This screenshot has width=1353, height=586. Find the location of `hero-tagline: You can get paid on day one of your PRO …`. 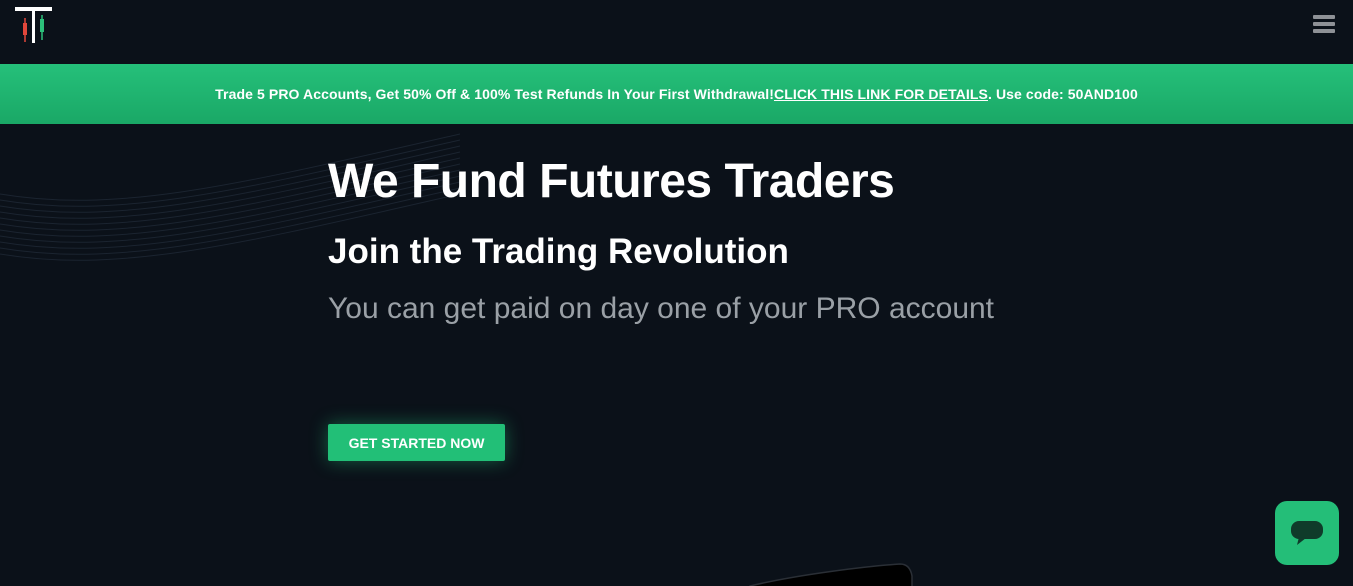

hero-tagline: You can get paid on day one of your PRO … is located at coordinates (661, 308).